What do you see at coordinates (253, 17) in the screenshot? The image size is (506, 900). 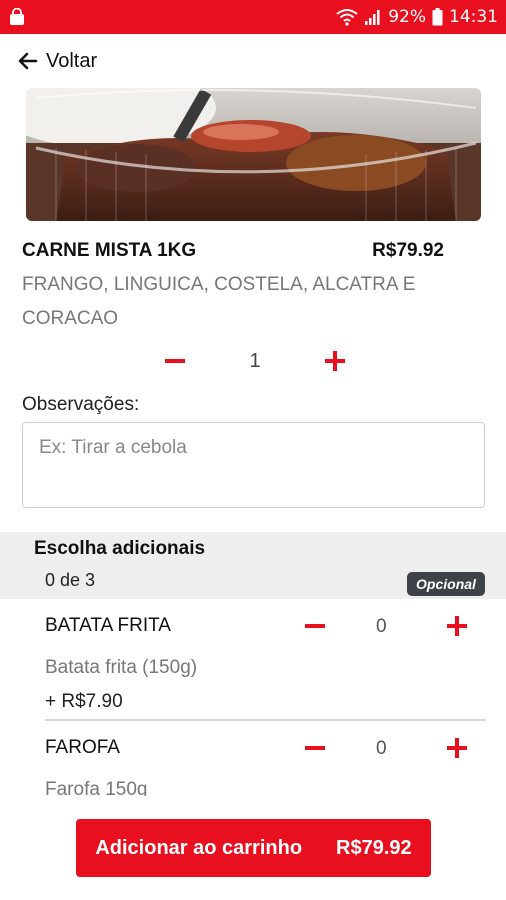 I see `status-bar: 92% 14:31` at bounding box center [253, 17].